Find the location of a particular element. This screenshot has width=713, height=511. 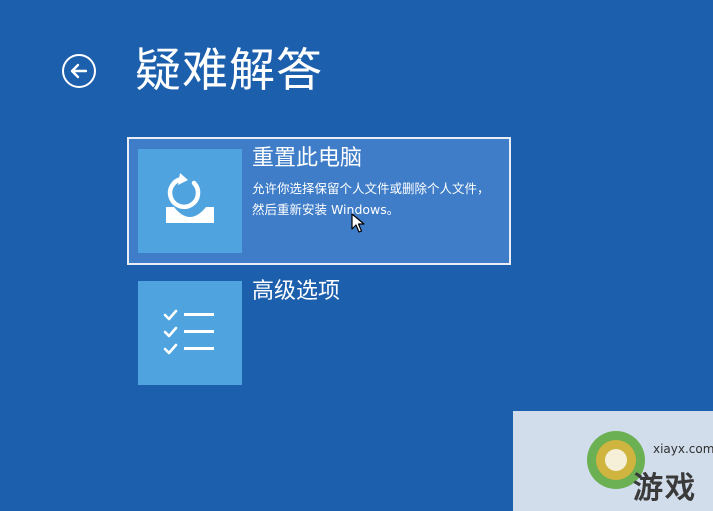

page-title: 疑难解答 is located at coordinates (229, 70).